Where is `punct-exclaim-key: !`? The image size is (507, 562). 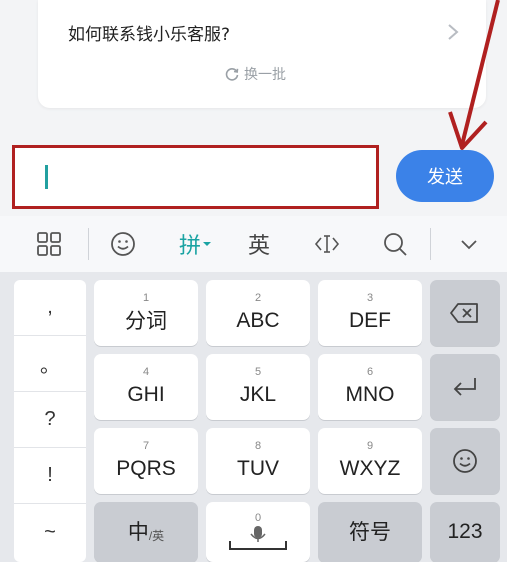 punct-exclaim-key: ! is located at coordinates (50, 476).